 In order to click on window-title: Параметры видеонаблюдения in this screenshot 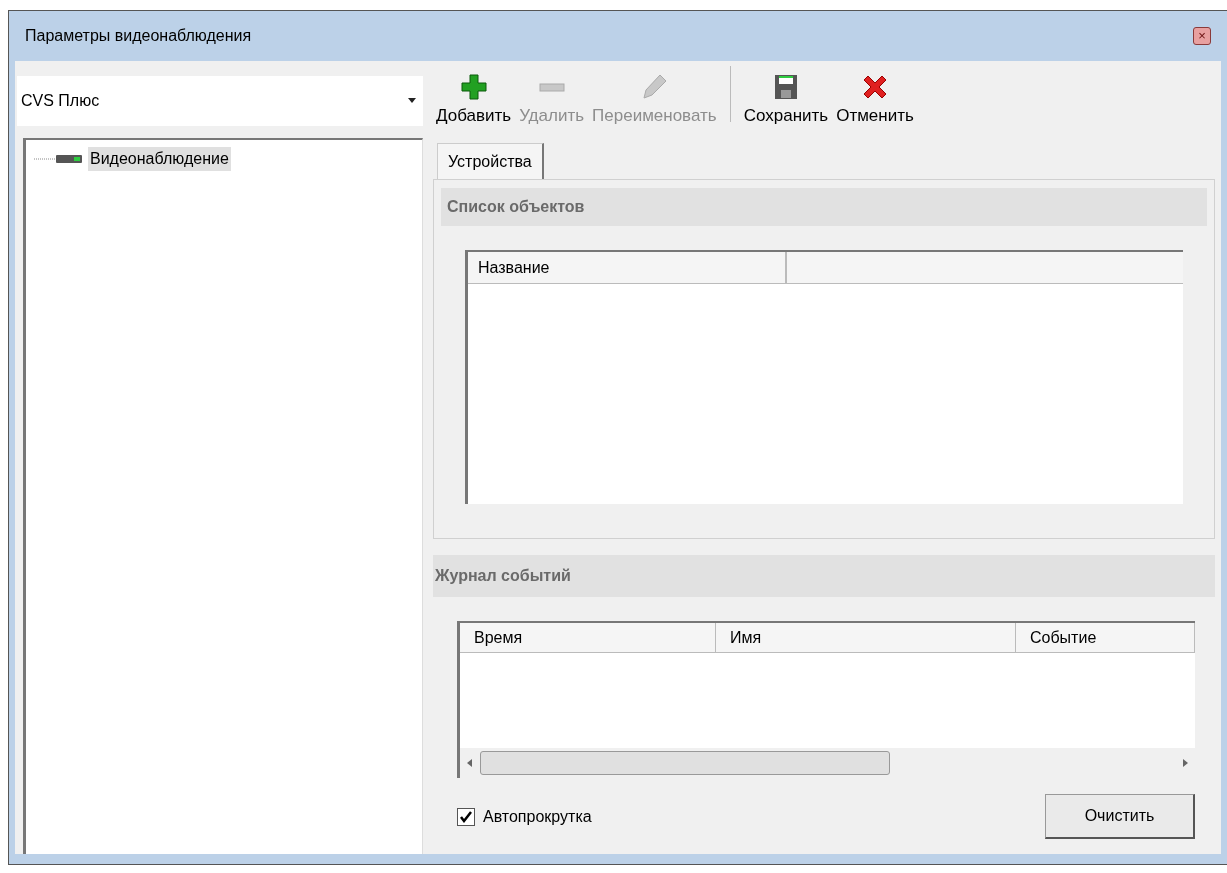, I will do `click(138, 36)`.